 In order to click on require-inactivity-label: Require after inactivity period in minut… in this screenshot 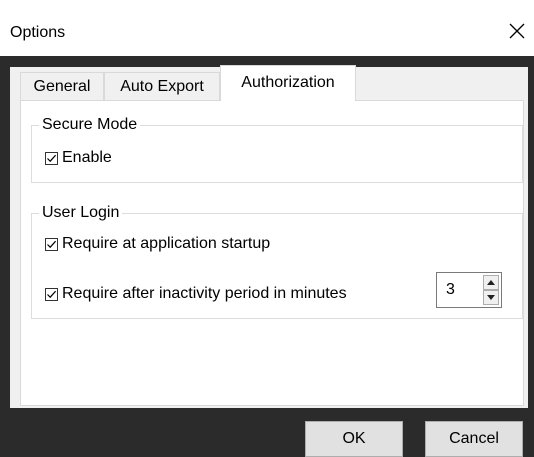, I will do `click(204, 293)`.